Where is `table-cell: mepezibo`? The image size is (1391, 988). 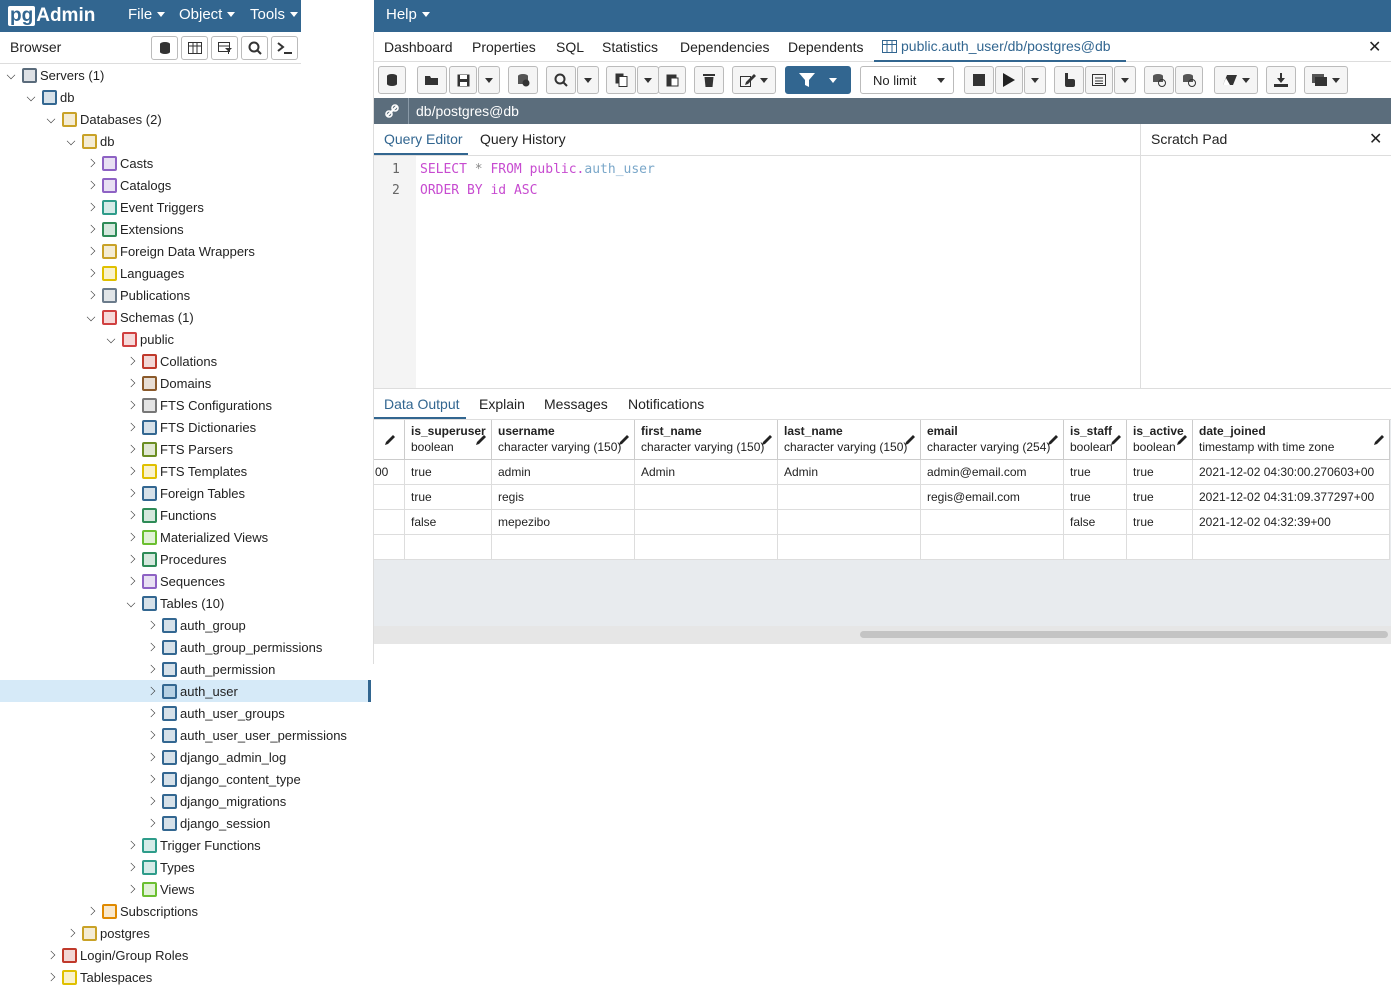 table-cell: mepezibo is located at coordinates (563, 522).